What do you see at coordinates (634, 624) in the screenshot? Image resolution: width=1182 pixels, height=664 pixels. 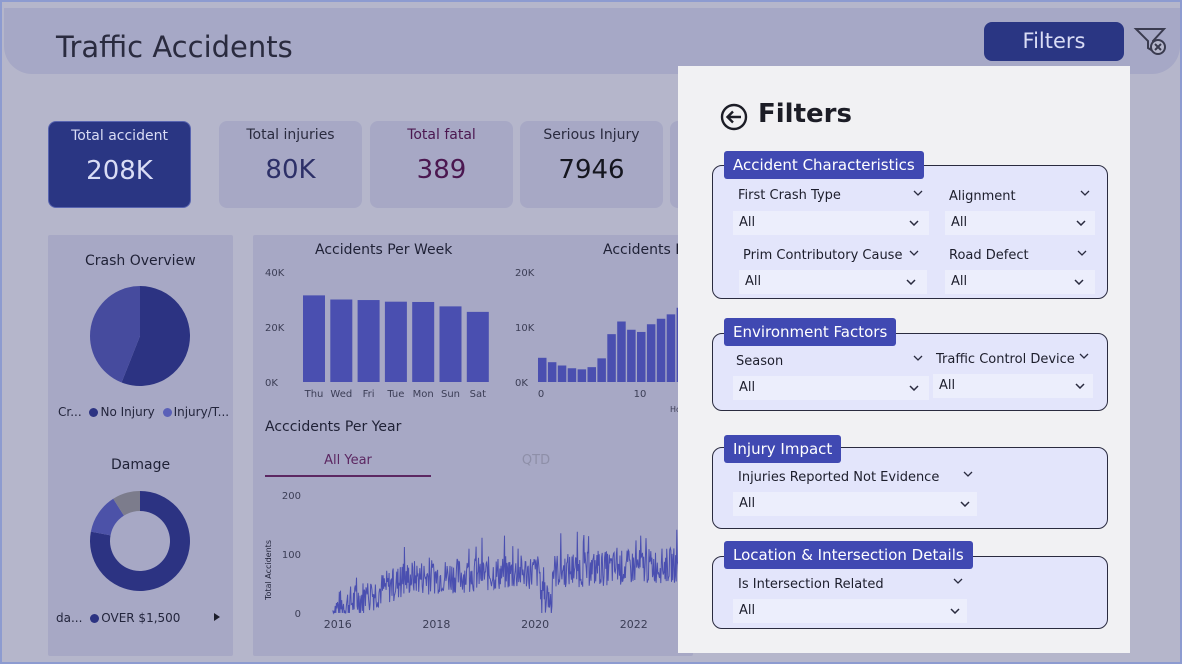 I see `x-tick-label: 2022` at bounding box center [634, 624].